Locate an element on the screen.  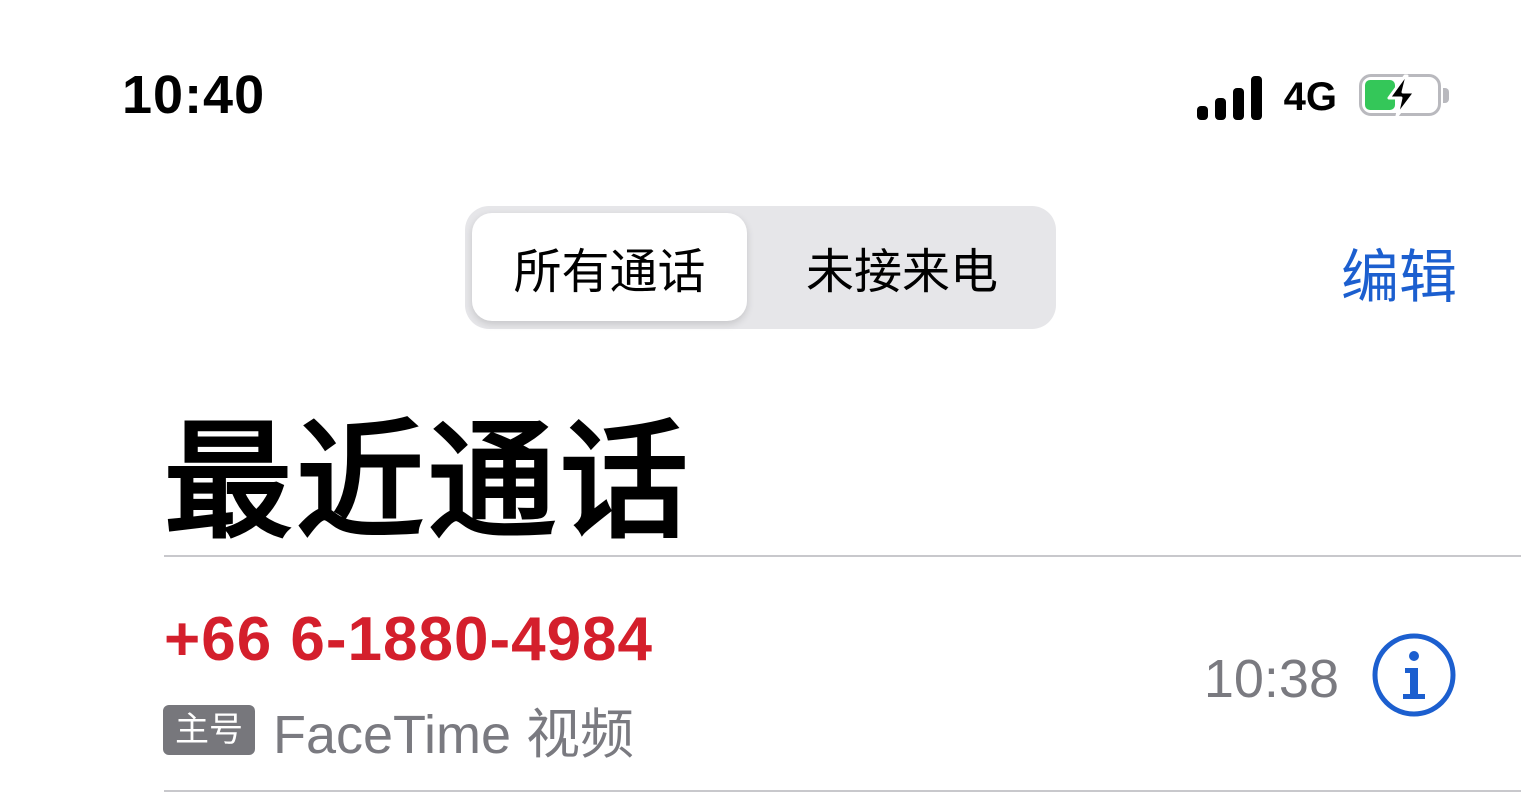
call-filter-segmented-control: 所有通话 未接来电 is located at coordinates (760, 267).